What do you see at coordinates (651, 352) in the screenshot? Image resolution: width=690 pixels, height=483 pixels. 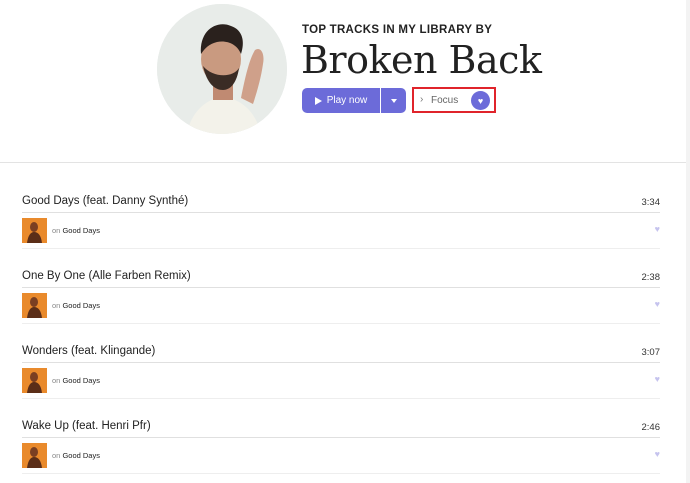 I see `track-duration: 3:07` at bounding box center [651, 352].